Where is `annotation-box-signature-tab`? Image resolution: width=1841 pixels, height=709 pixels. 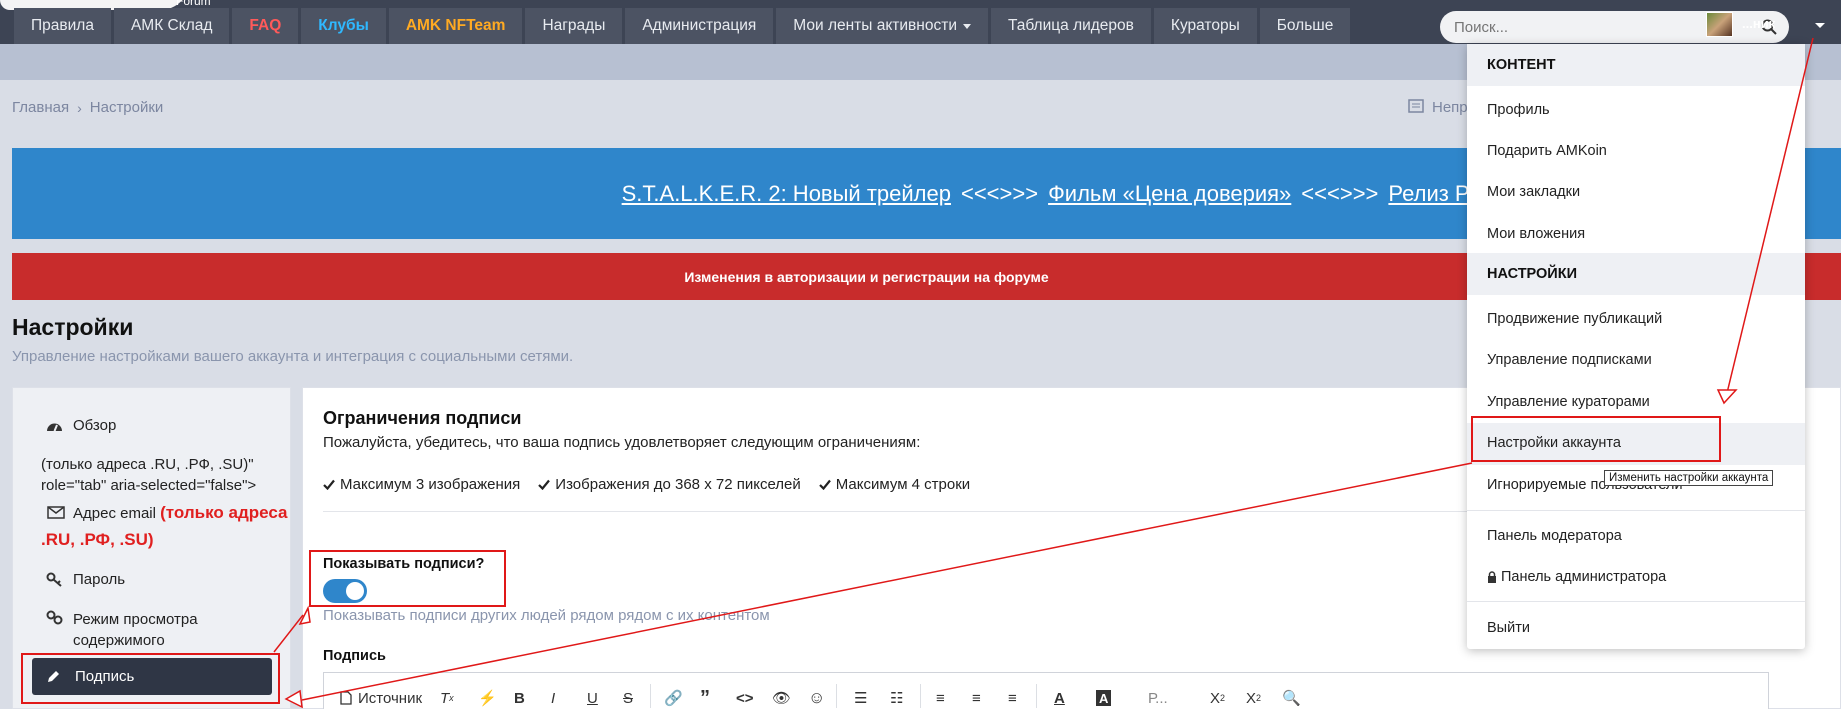 annotation-box-signature-tab is located at coordinates (150, 678).